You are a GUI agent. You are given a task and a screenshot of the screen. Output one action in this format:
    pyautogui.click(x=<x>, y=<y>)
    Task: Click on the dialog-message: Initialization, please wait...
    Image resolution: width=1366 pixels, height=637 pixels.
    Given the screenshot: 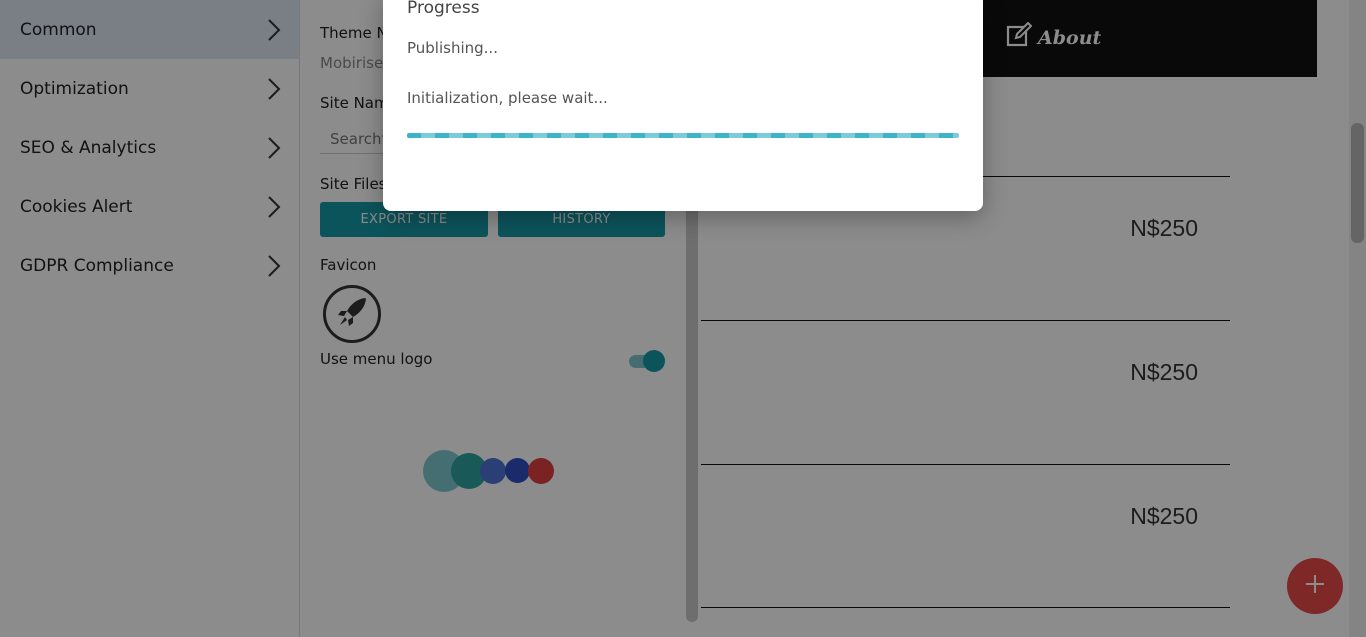 What is the action you would take?
    pyautogui.click(x=507, y=98)
    